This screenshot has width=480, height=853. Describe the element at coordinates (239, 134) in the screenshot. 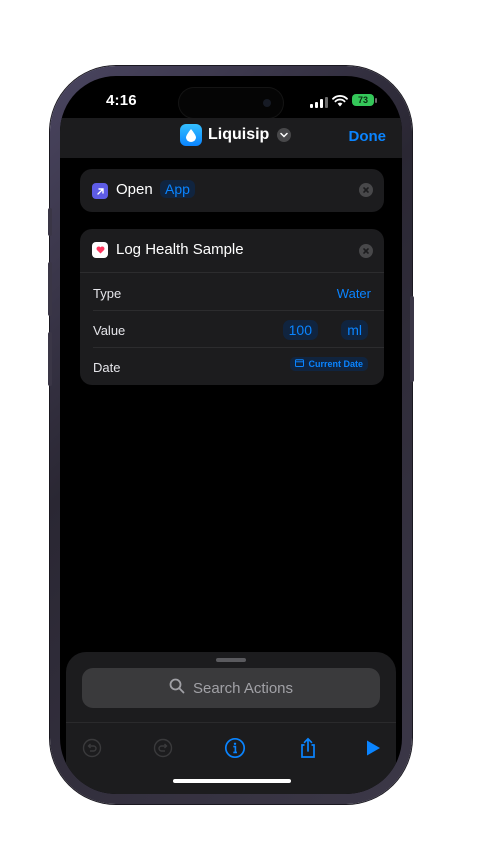

I see `shortcut-title: Liquisip` at that location.